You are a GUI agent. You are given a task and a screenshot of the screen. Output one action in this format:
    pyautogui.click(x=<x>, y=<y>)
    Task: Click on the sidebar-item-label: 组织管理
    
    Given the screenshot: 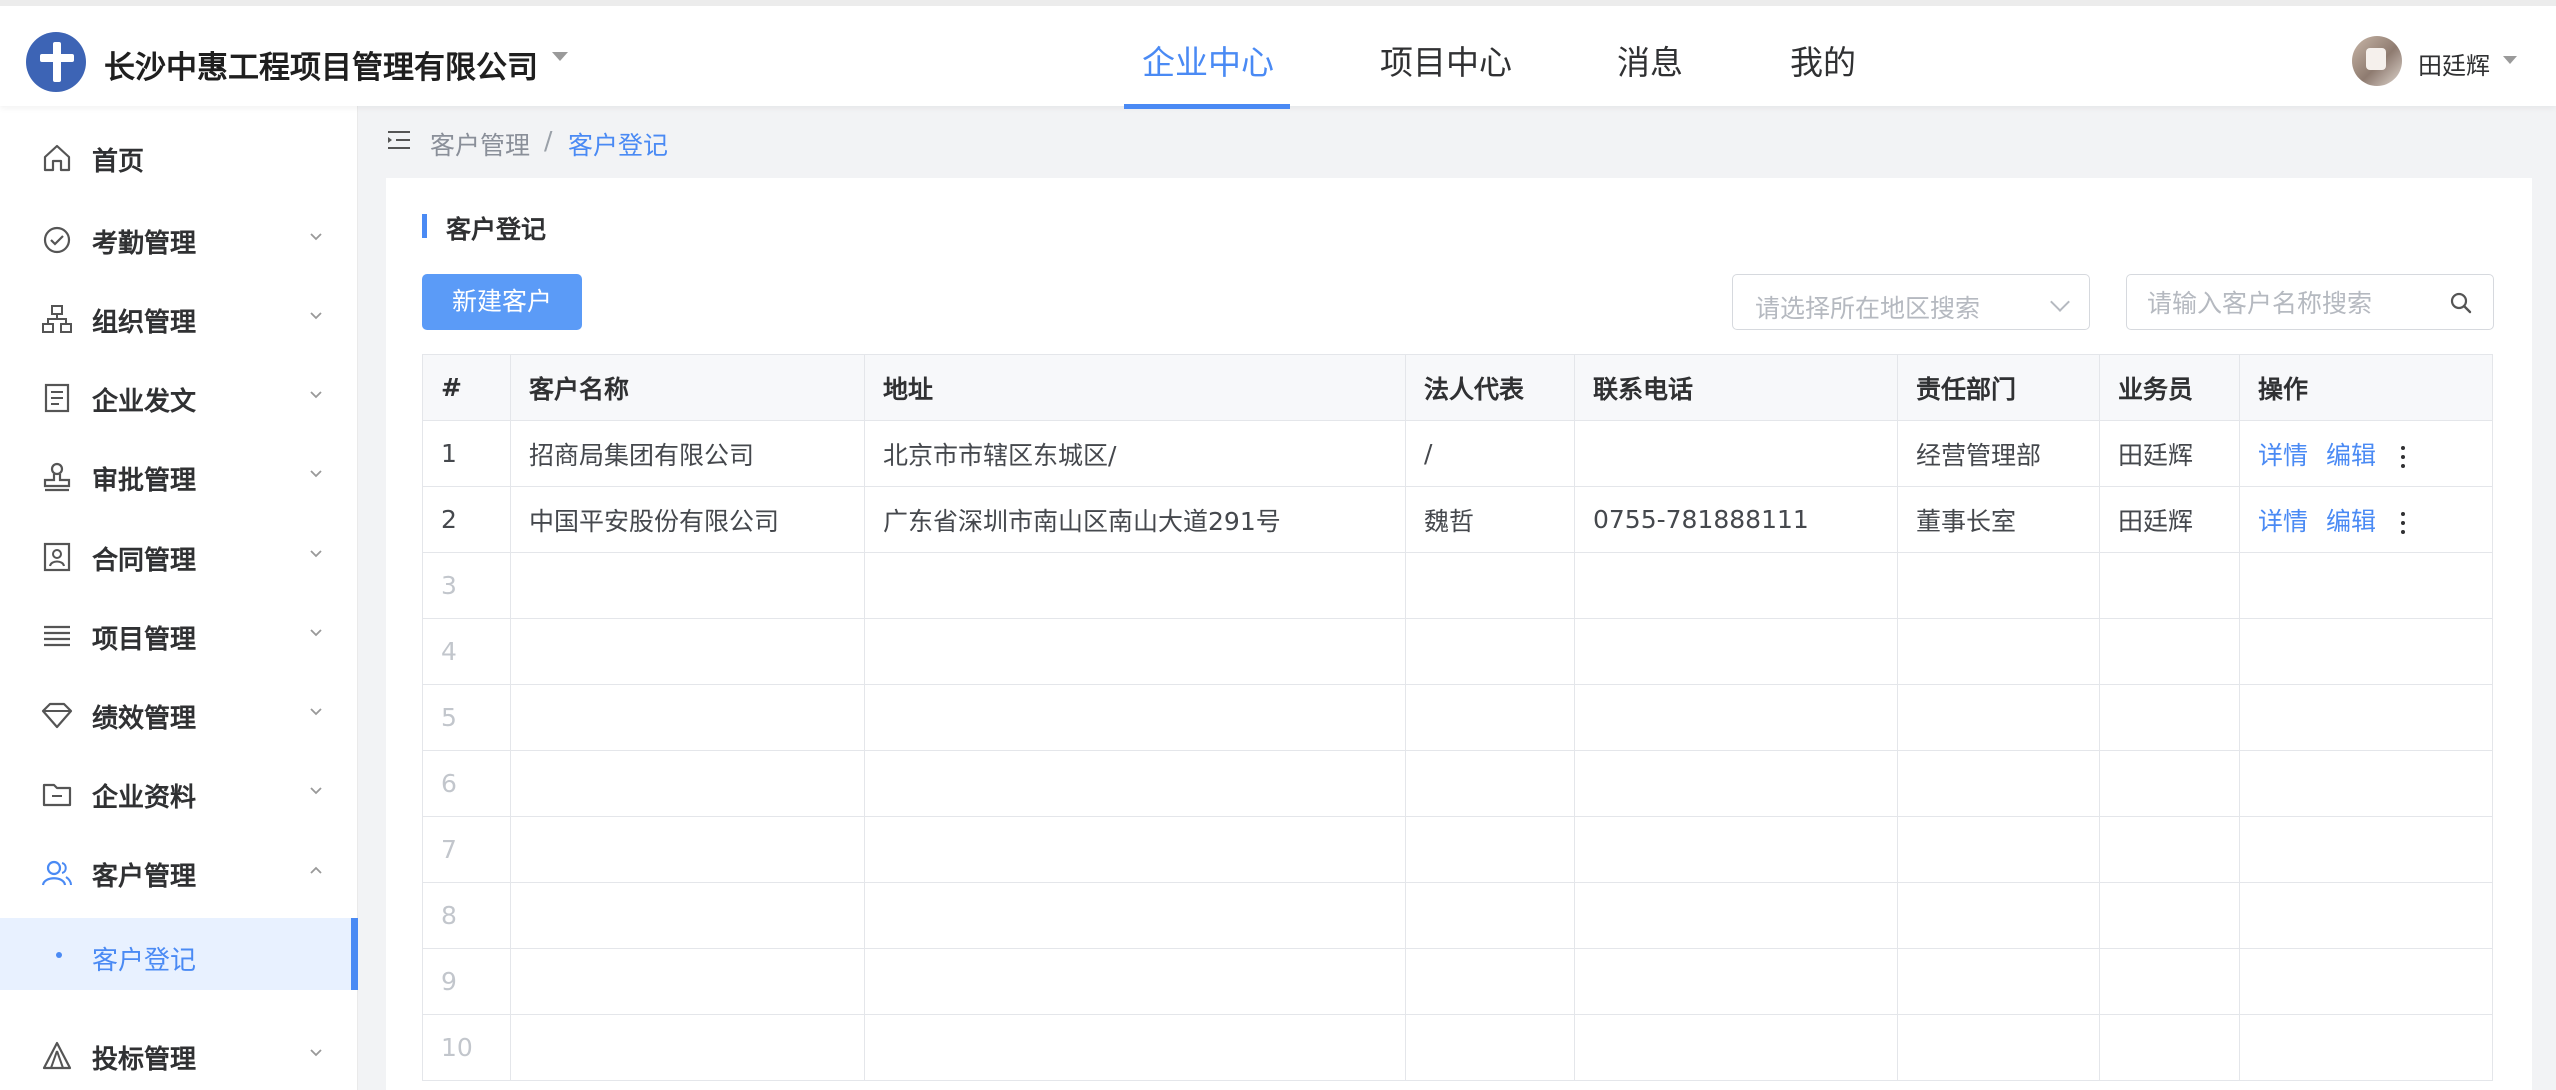 What is the action you would take?
    pyautogui.click(x=144, y=323)
    